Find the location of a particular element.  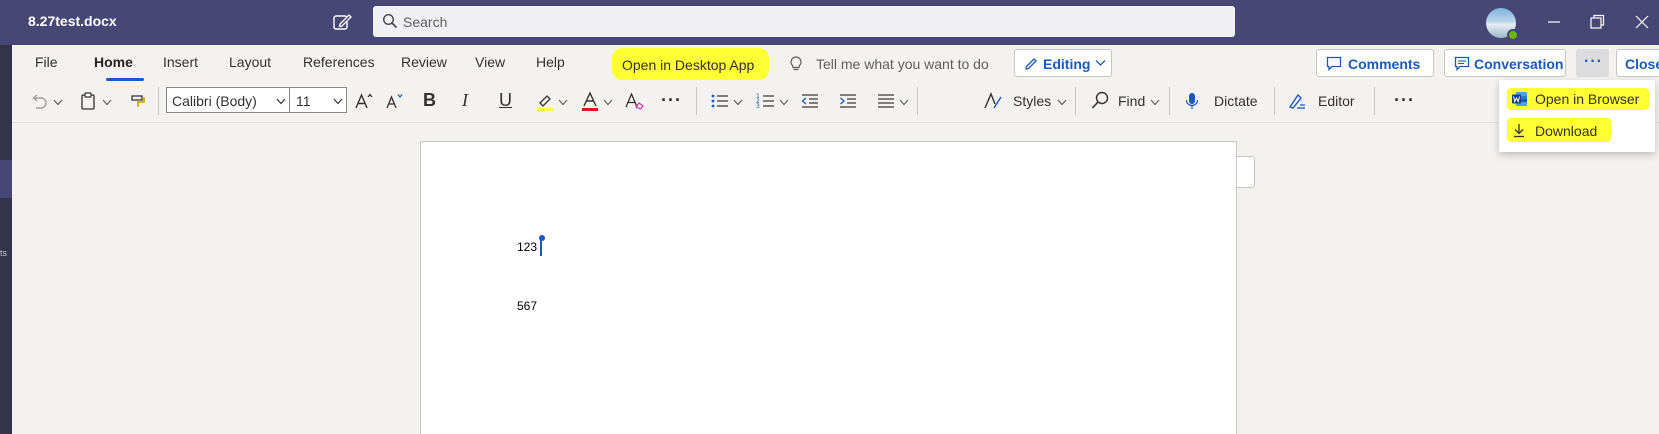

document-paragraph: 123 is located at coordinates (527, 247).